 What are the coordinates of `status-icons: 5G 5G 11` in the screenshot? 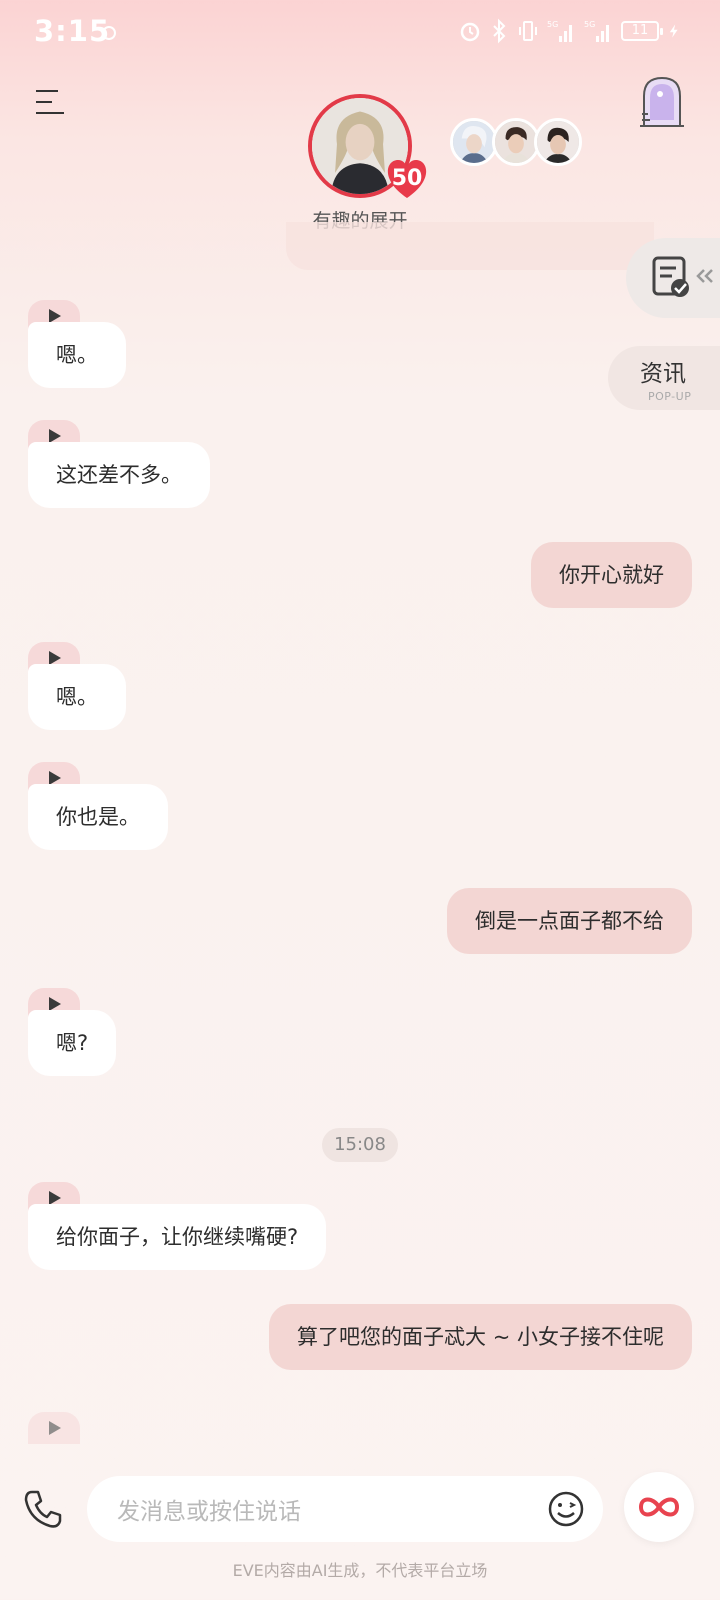 It's located at (570, 31).